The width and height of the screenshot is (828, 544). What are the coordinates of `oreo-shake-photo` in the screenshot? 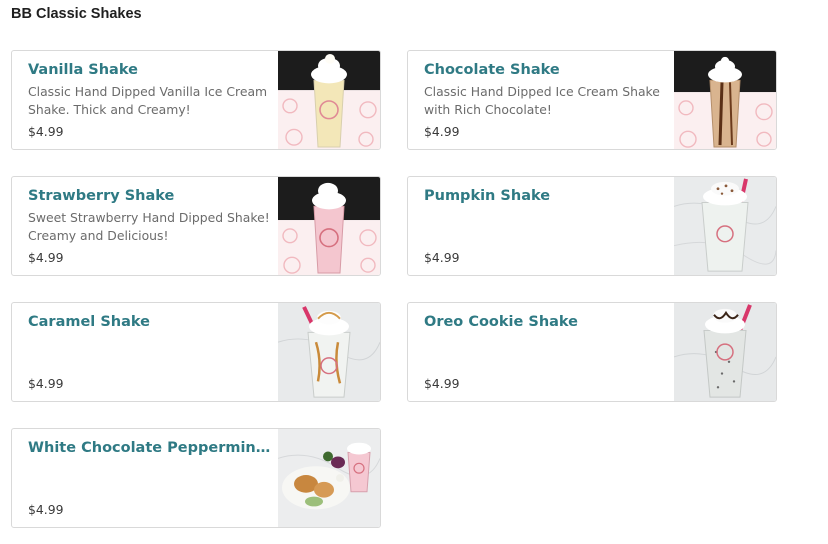 It's located at (725, 352).